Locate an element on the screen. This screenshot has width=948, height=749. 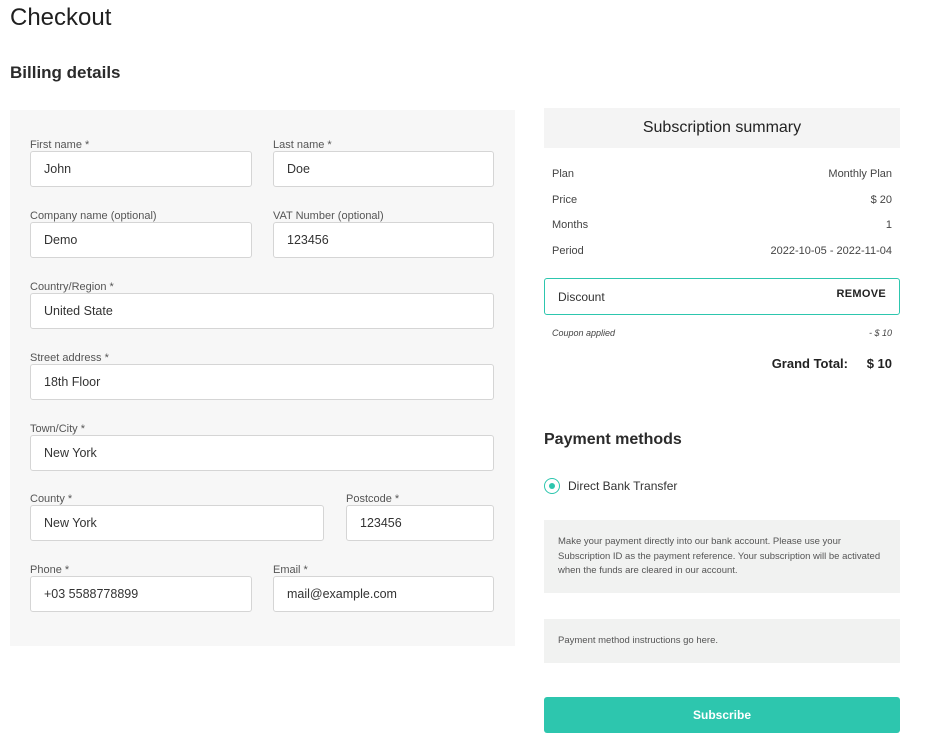
county-input is located at coordinates (177, 523).